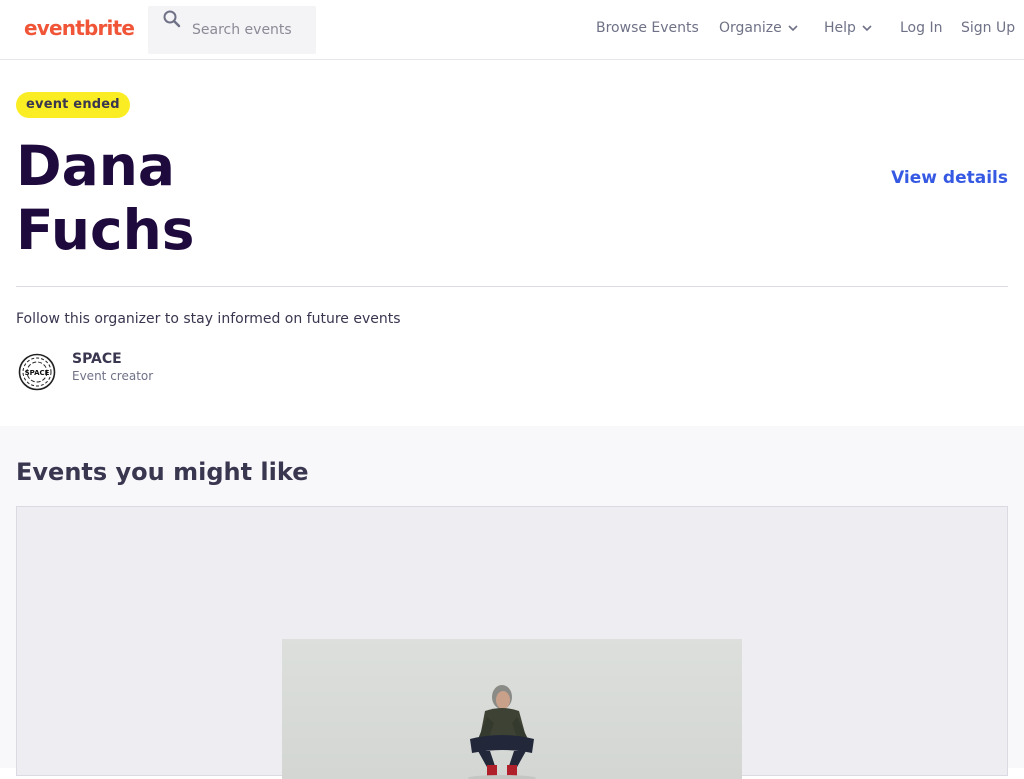 The width and height of the screenshot is (1024, 779). Describe the element at coordinates (647, 28) in the screenshot. I see `nav-browse-events: Browse Events` at that location.